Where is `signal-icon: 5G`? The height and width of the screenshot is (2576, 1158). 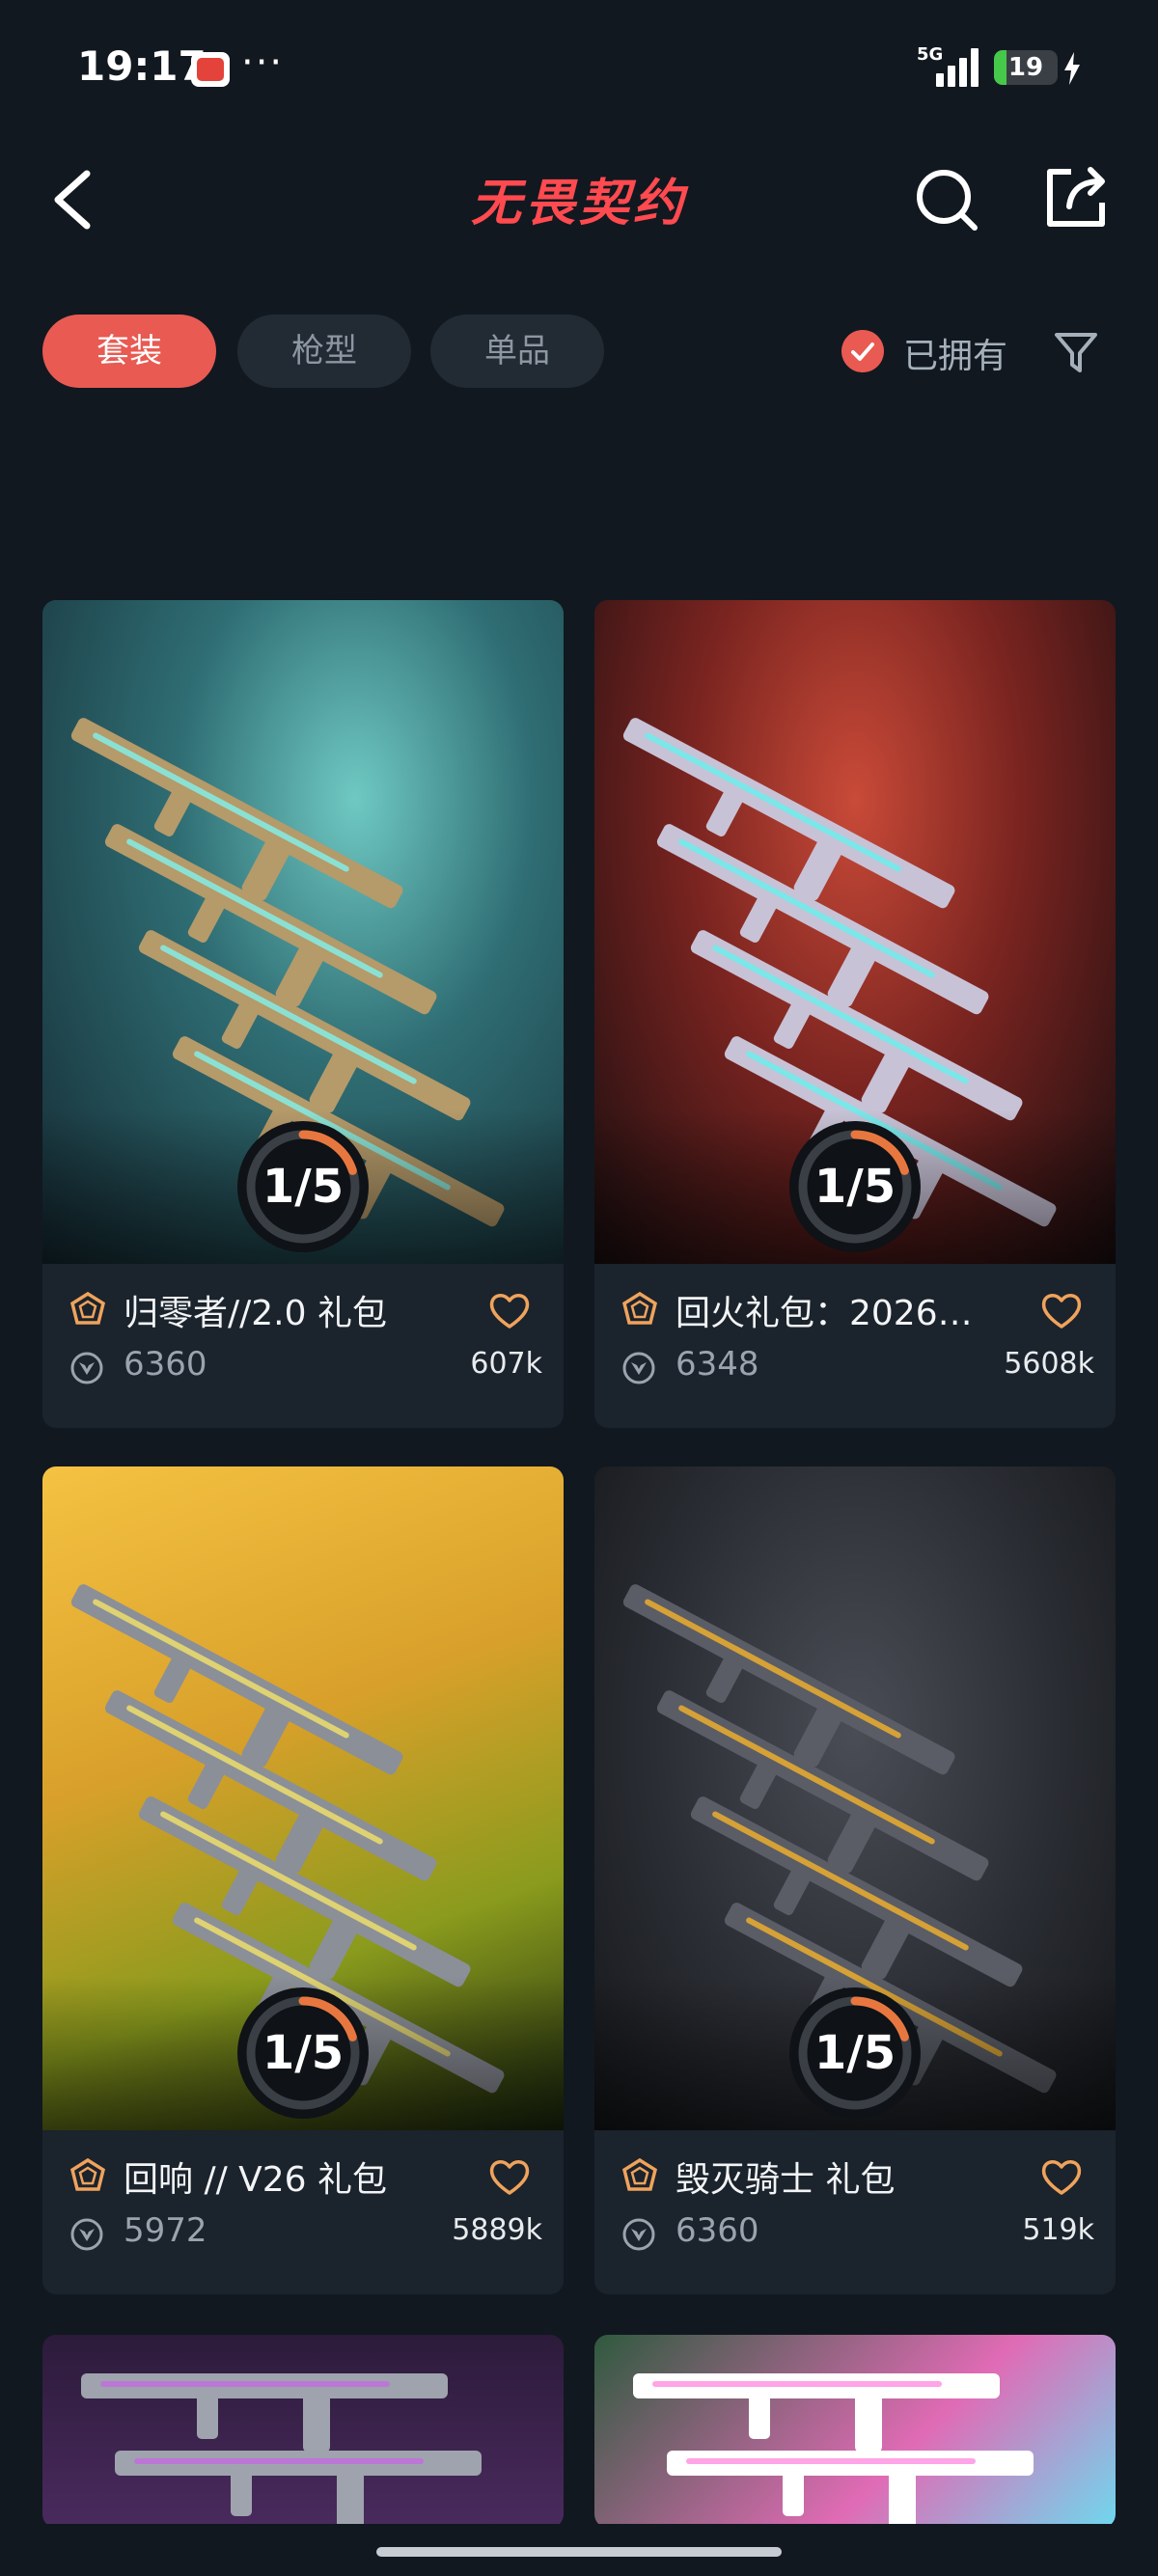 signal-icon: 5G is located at coordinates (950, 65).